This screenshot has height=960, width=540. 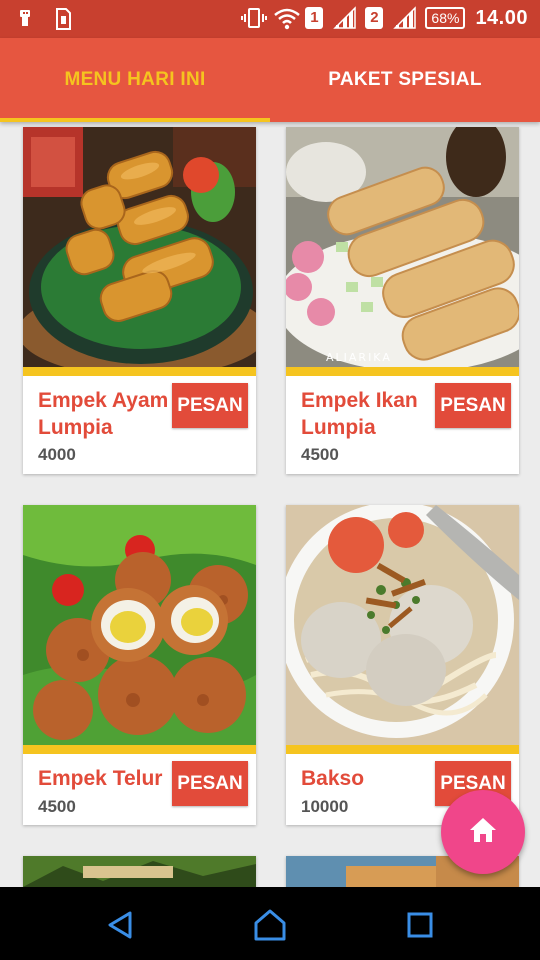 I want to click on menu-image-spring-rolls, so click(x=139, y=247).